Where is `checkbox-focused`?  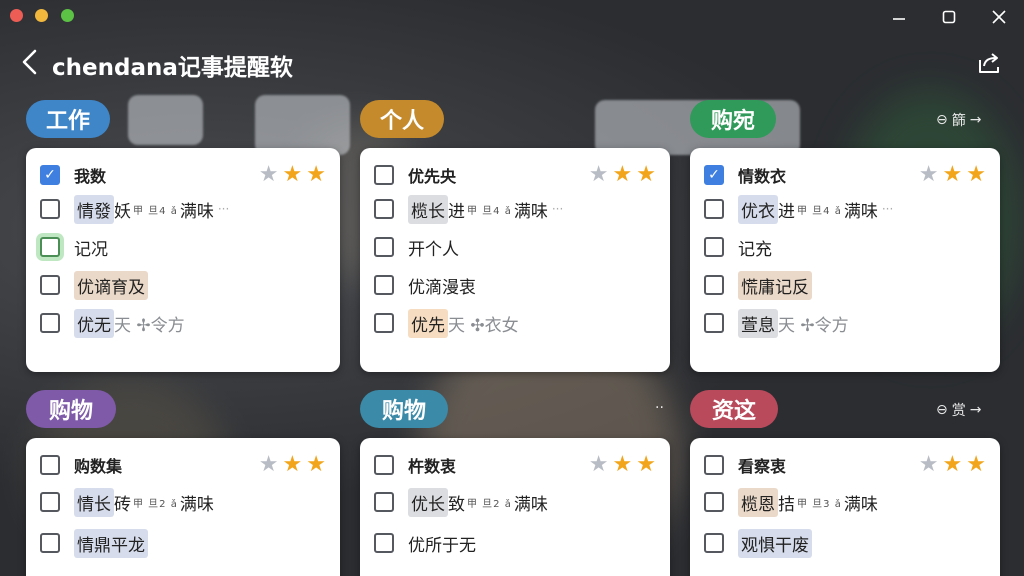 checkbox-focused is located at coordinates (50, 247).